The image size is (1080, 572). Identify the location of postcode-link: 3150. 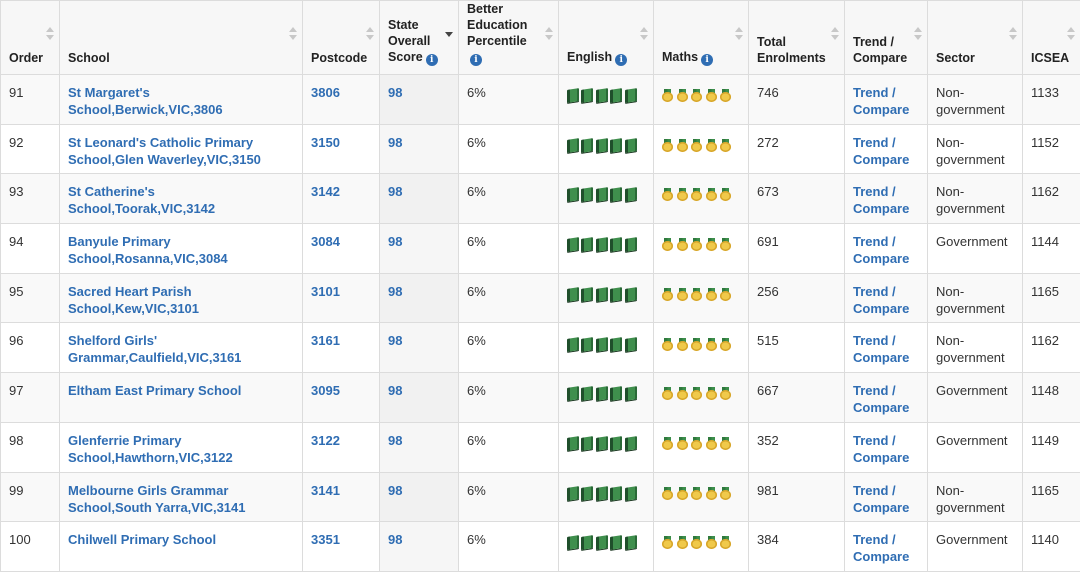
(325, 142).